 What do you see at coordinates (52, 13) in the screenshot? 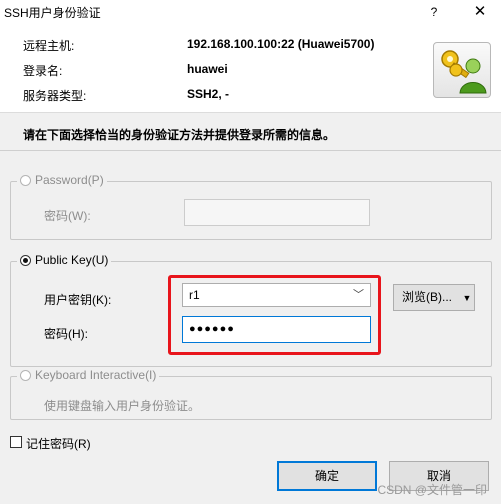
I see `window-title: SSH用户身份验证` at bounding box center [52, 13].